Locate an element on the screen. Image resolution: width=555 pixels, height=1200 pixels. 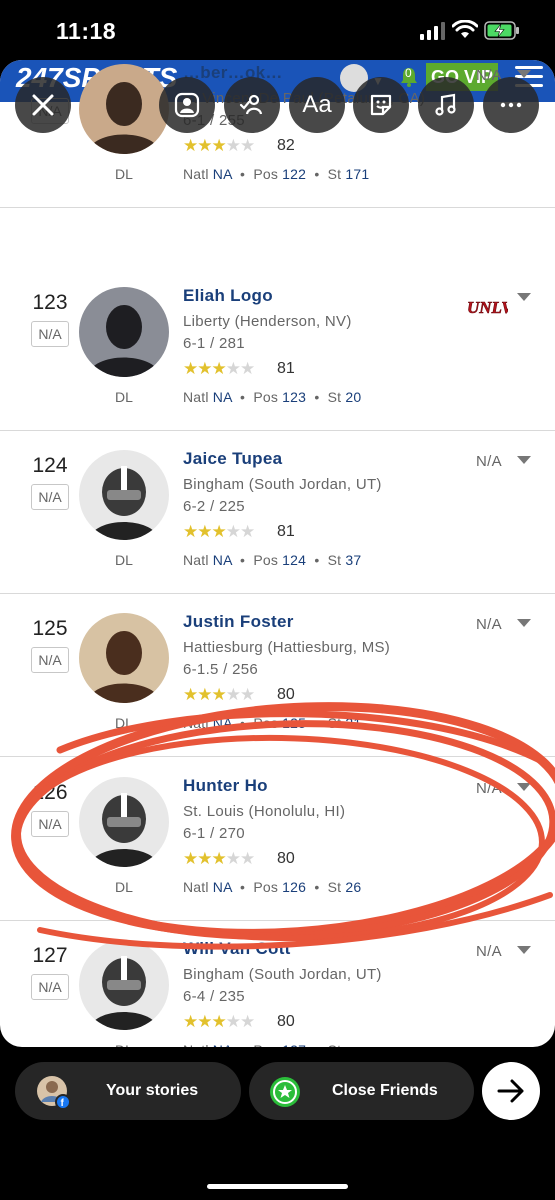
tag-people-icon is located at coordinates (187, 105).